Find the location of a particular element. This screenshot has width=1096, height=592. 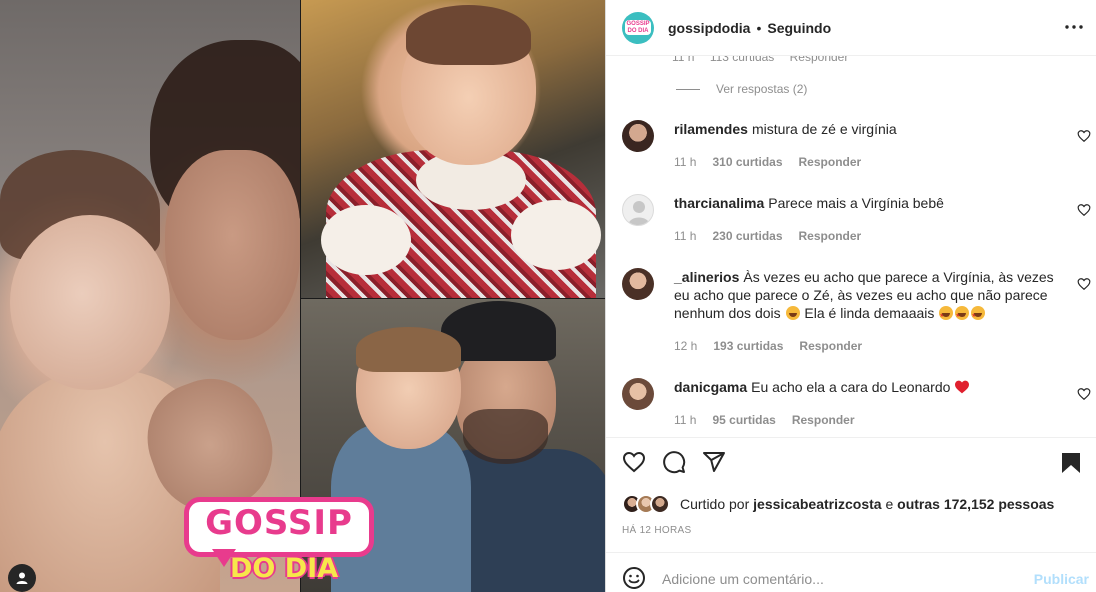

partial-comment-meta: 11 h 113 curtidas Responder is located at coordinates (760, 60).